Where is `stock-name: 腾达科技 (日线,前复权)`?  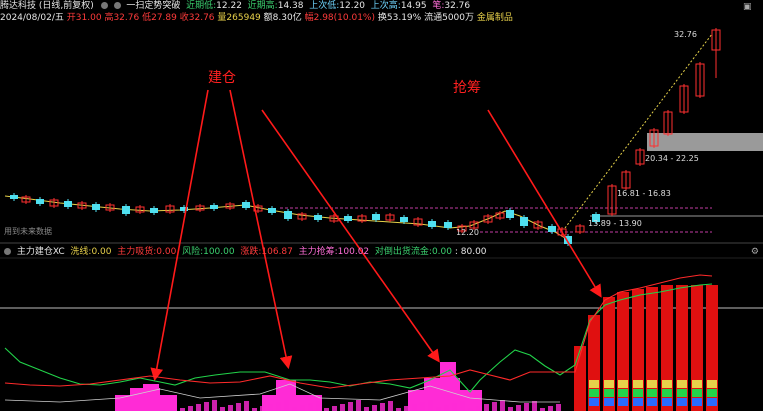 stock-name: 腾达科技 (日线,前复权) is located at coordinates (47, 6).